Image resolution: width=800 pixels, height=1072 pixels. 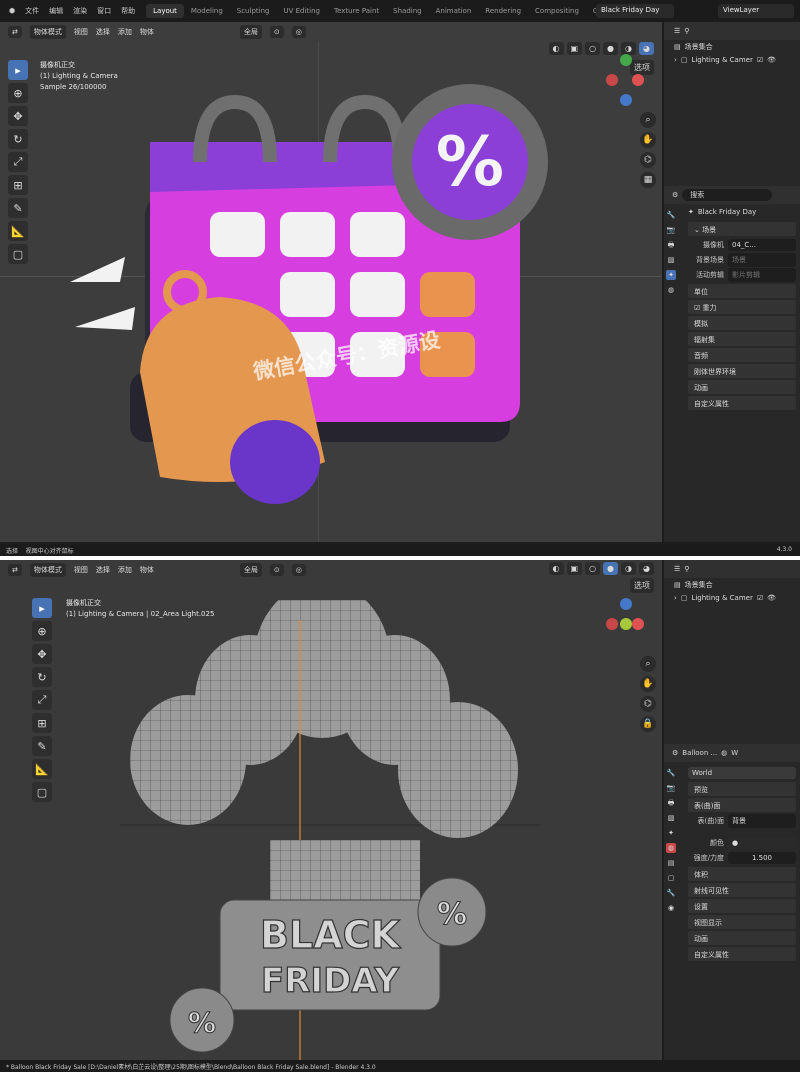 What do you see at coordinates (407, 11) in the screenshot?
I see `tab-shading: Shading` at bounding box center [407, 11].